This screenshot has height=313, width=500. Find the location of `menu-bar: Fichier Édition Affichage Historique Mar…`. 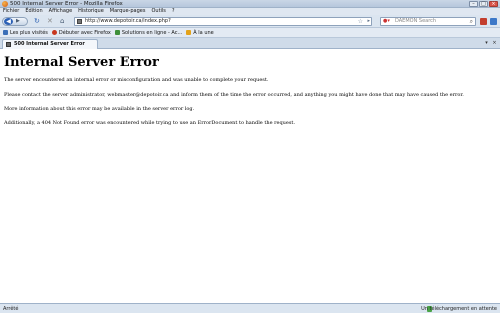

menu-bar: Fichier Édition Affichage Historique Mar… is located at coordinates (250, 11).